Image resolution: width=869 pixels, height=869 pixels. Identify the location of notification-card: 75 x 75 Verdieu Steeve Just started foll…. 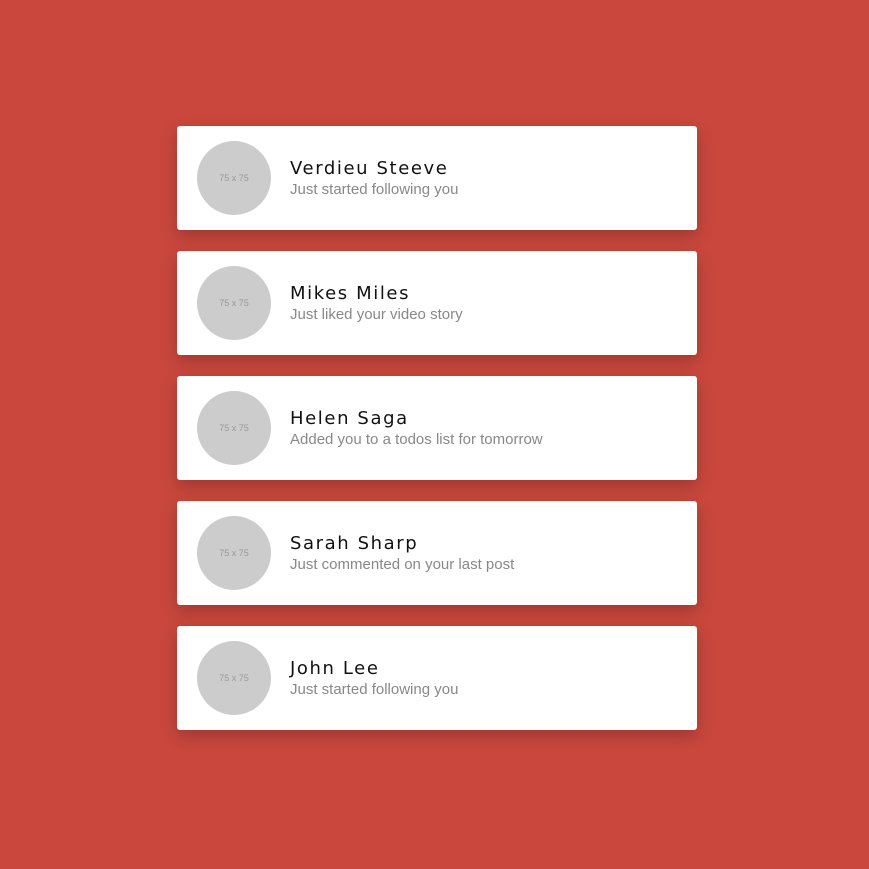
(437, 178).